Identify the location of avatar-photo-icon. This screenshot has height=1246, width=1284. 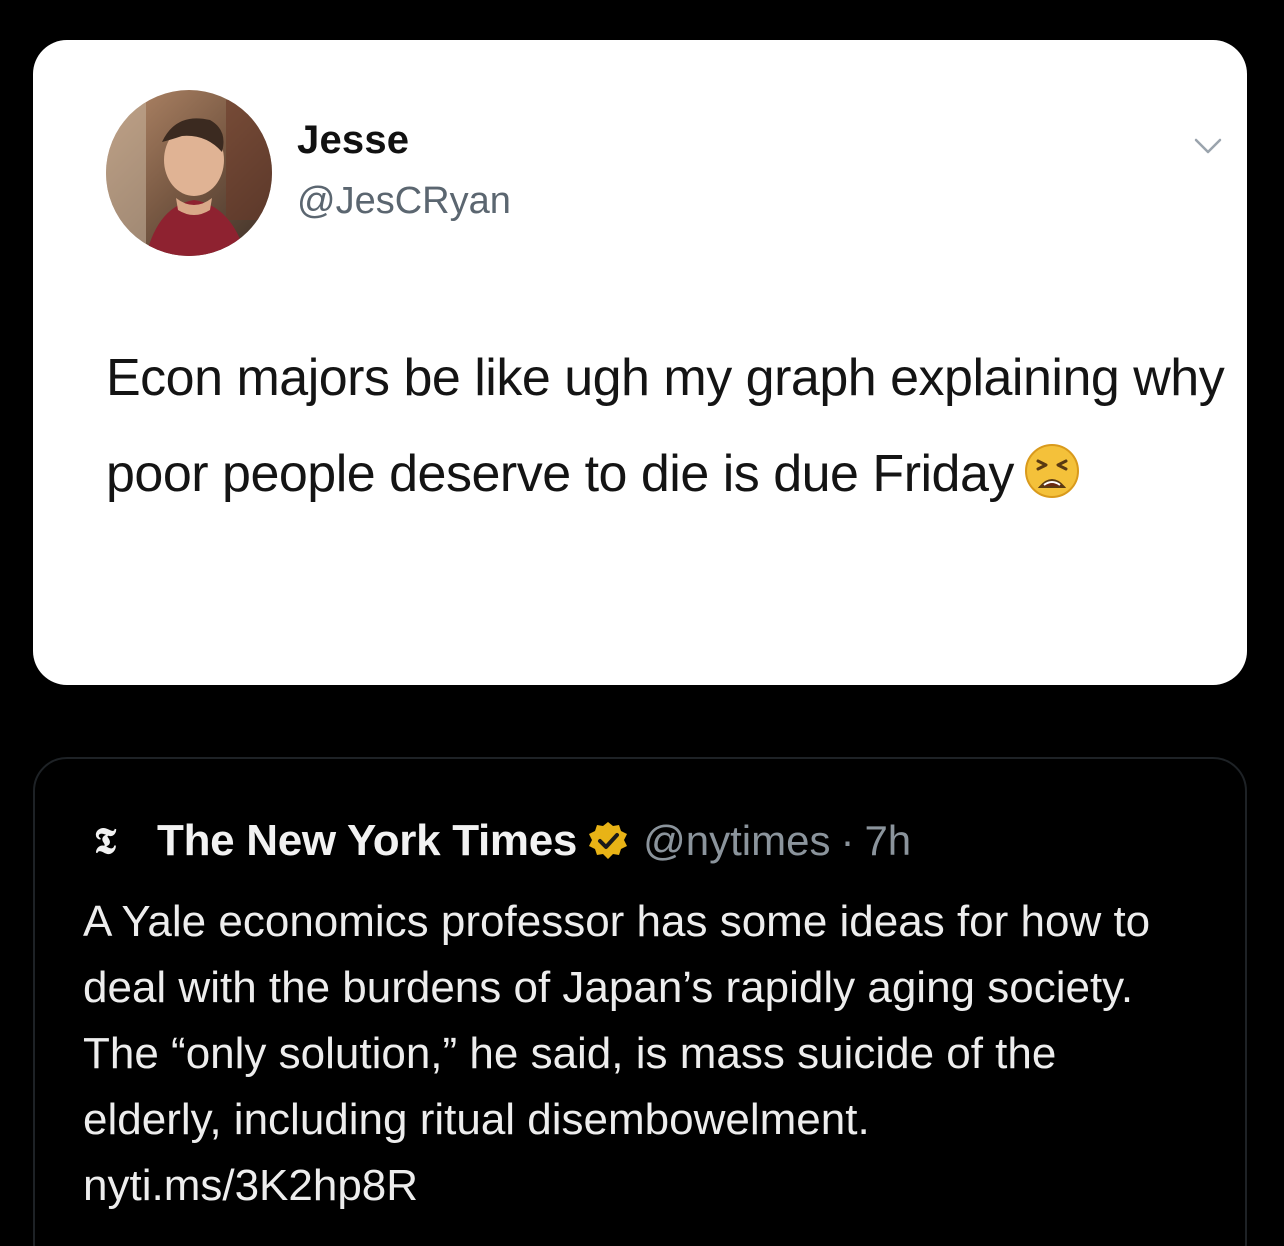
(189, 173).